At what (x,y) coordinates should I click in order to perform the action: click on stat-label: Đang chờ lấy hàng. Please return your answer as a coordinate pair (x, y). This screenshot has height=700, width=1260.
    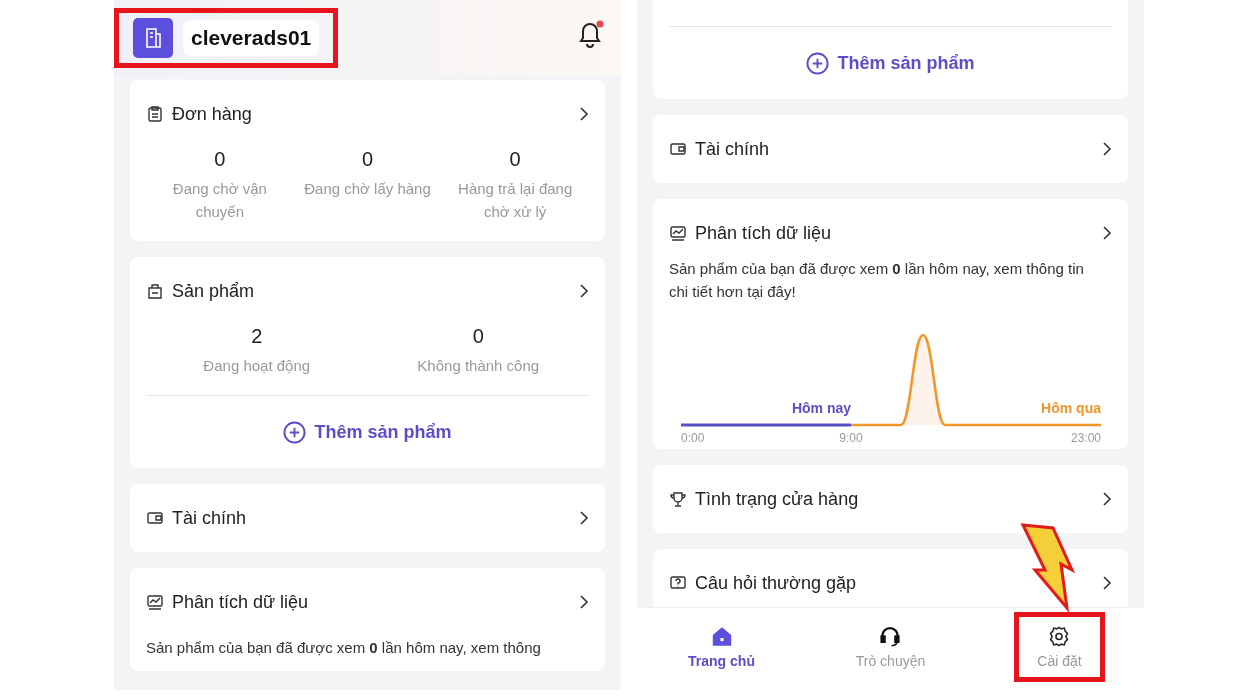
    Looking at the image, I should click on (367, 189).